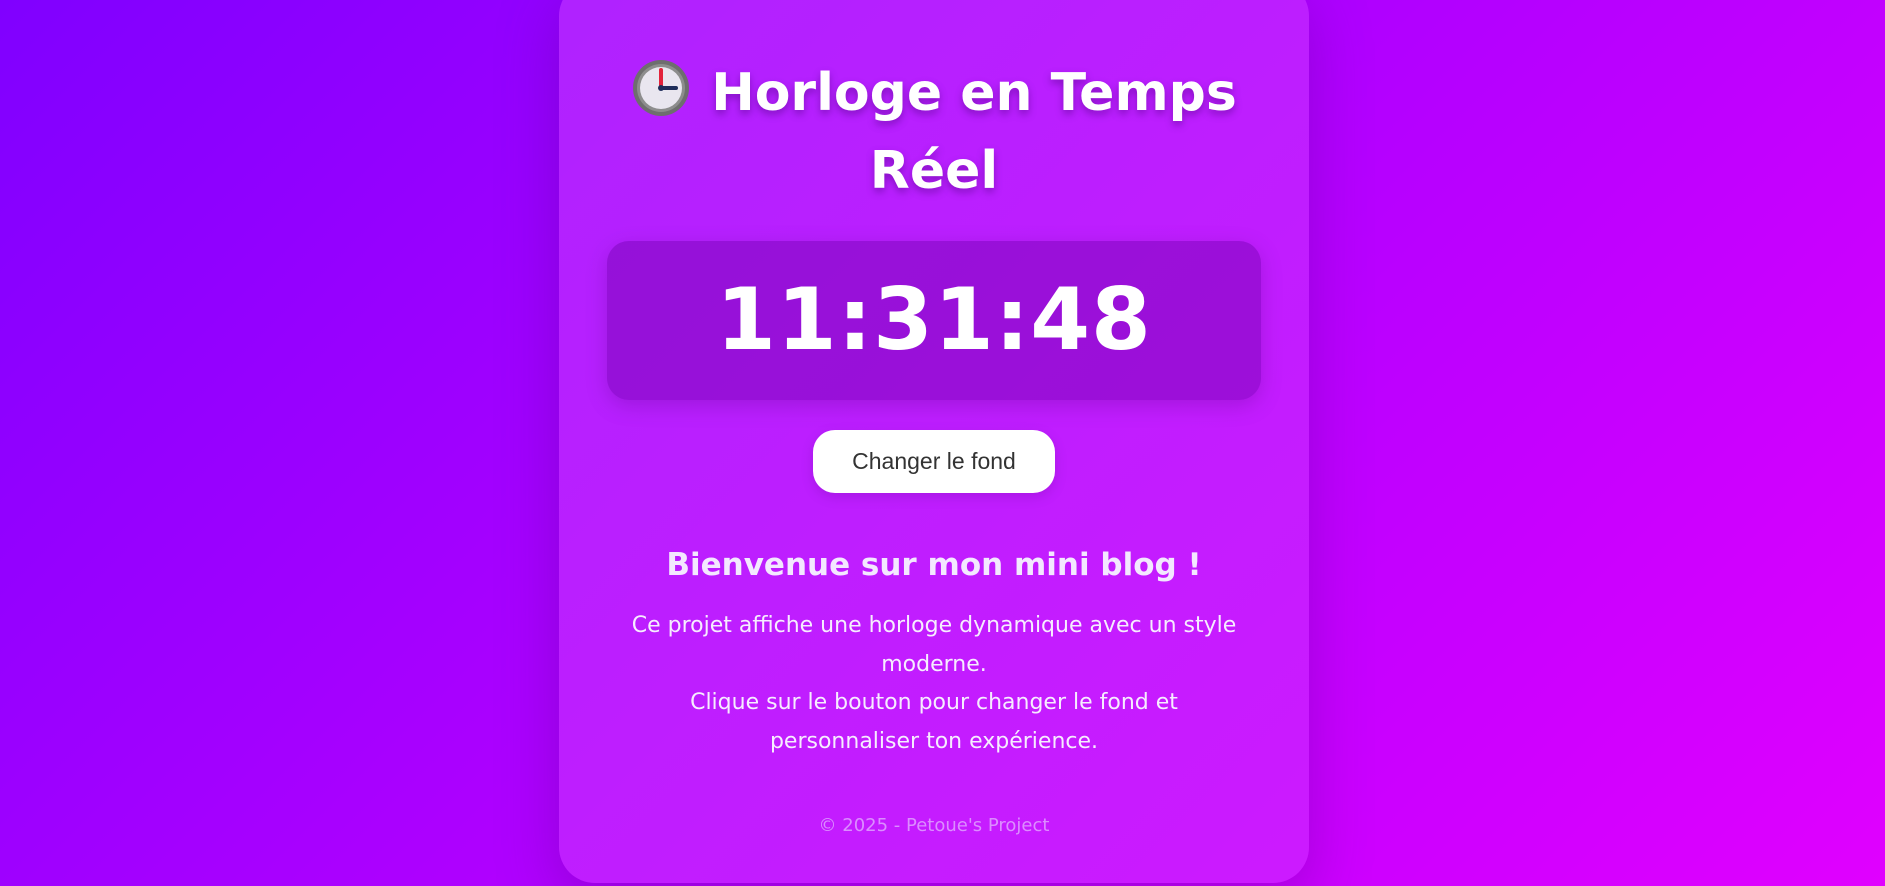 The image size is (1885, 886). I want to click on clock-icon, so click(661, 88).